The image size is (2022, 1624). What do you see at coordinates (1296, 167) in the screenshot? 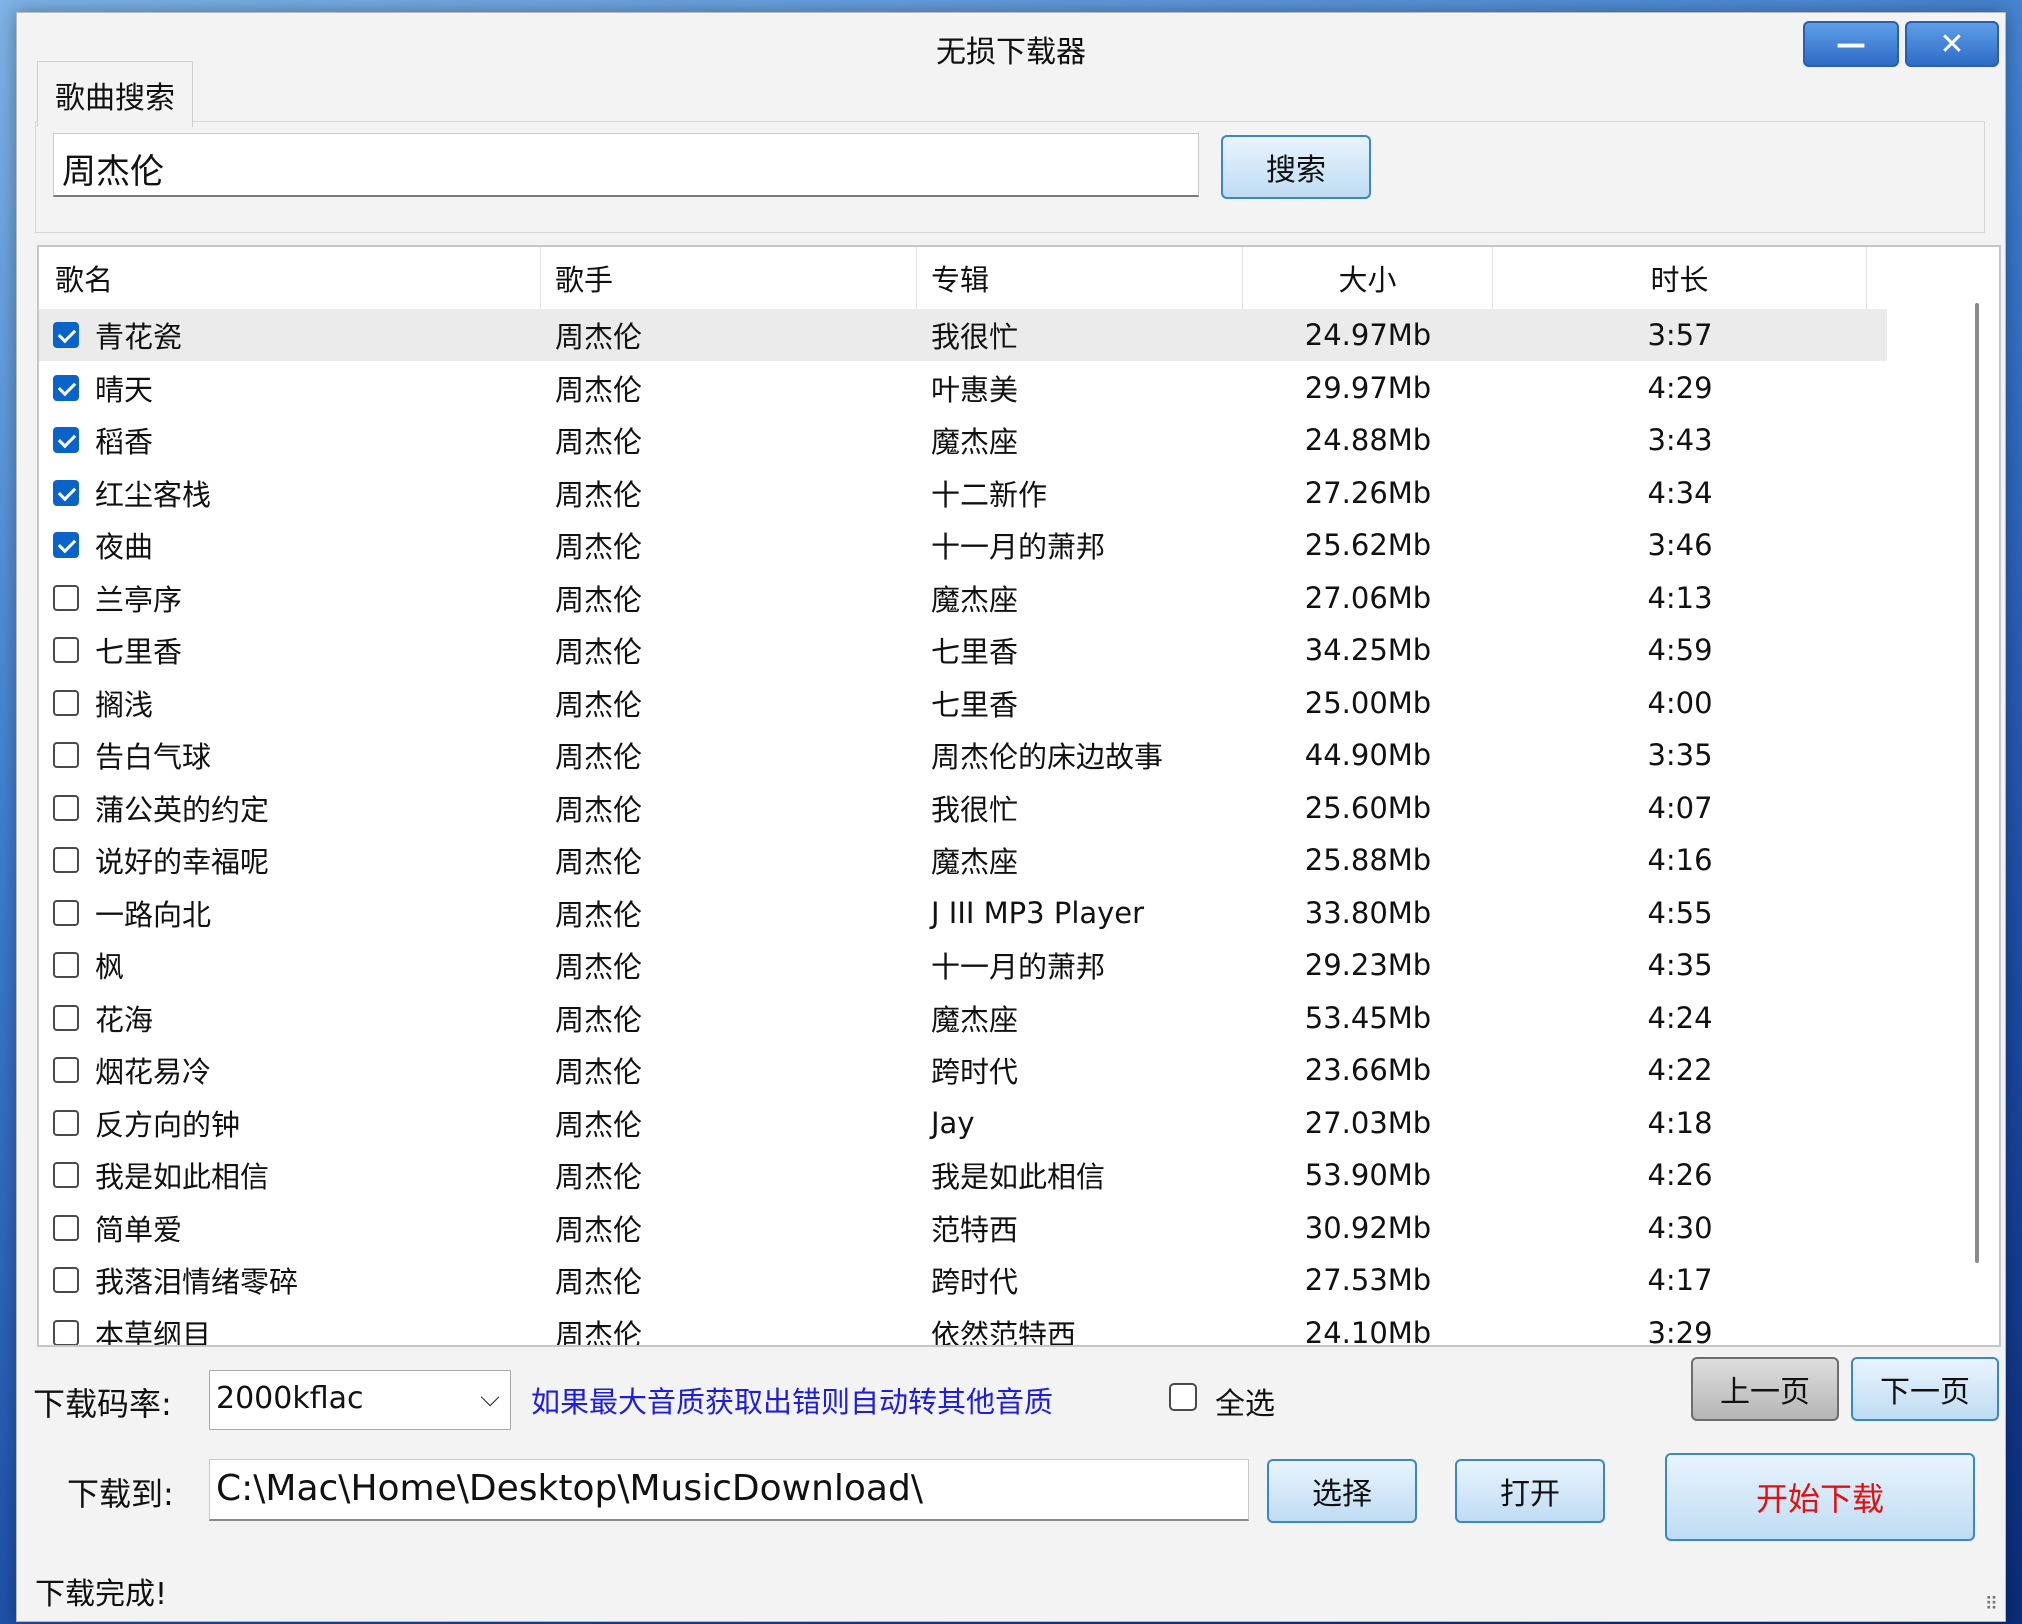
I see `search-button: 搜索` at bounding box center [1296, 167].